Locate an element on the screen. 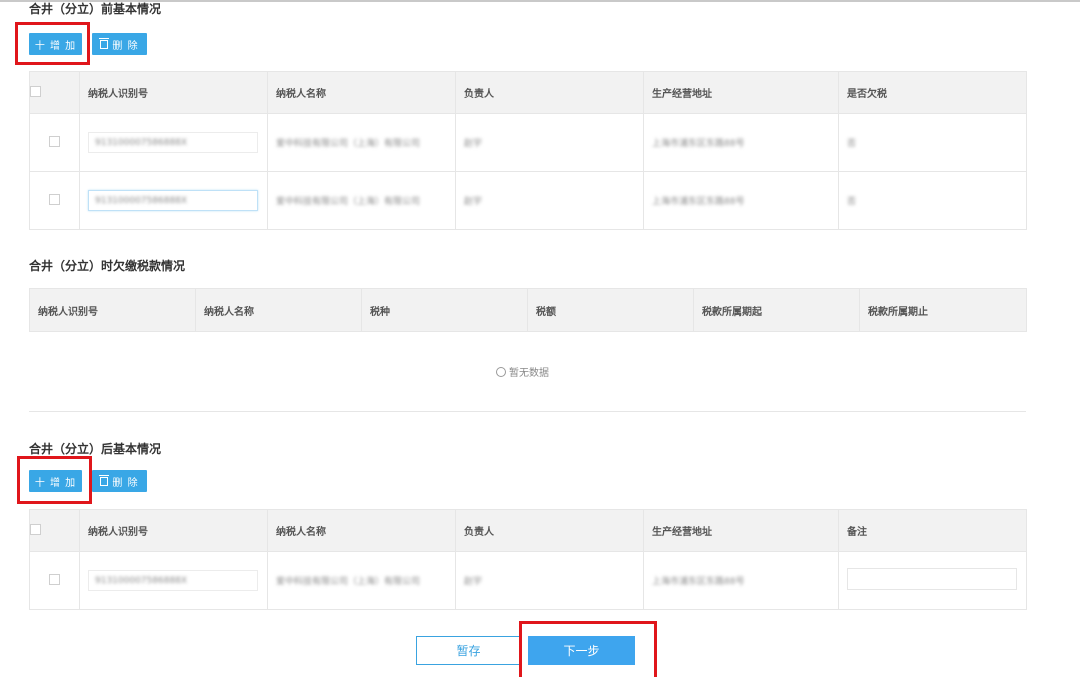  col-header: 税种 is located at coordinates (444, 310).